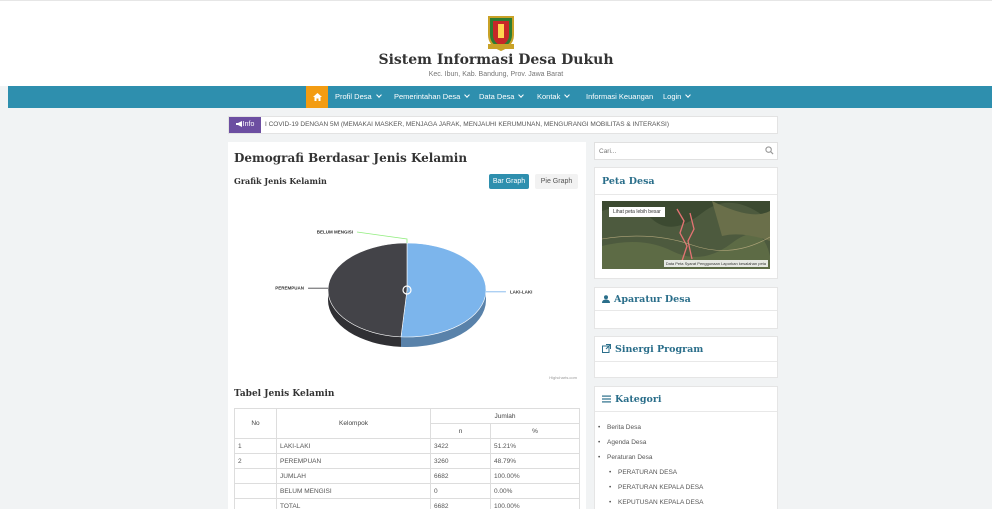 Image resolution: width=992 pixels, height=509 pixels. What do you see at coordinates (606, 348) in the screenshot?
I see `external-link-icon` at bounding box center [606, 348].